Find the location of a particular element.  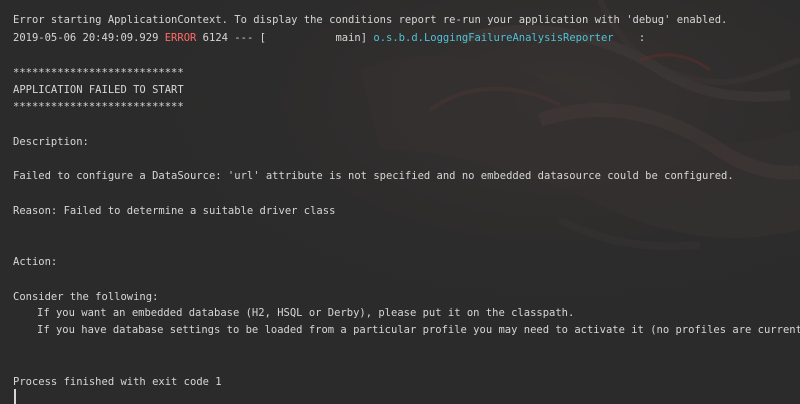

exit-text: Process finished with exit code 1 is located at coordinates (117, 382).